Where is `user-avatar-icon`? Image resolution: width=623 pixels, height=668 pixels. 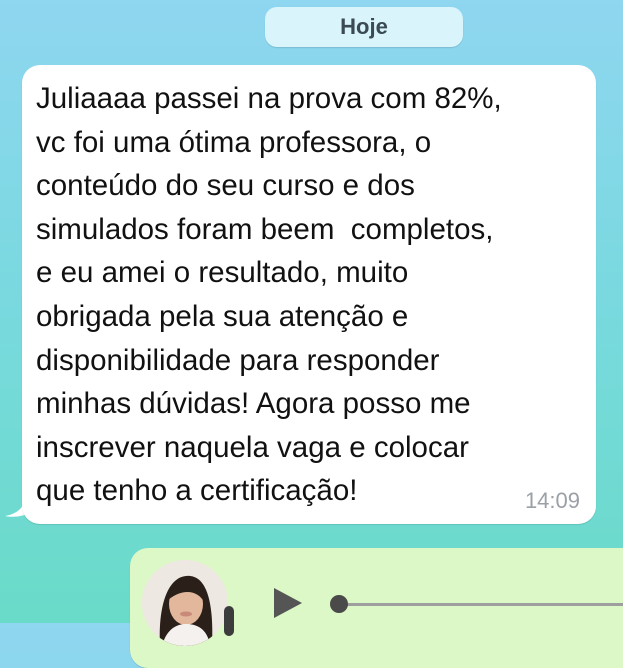 user-avatar-icon is located at coordinates (185, 603).